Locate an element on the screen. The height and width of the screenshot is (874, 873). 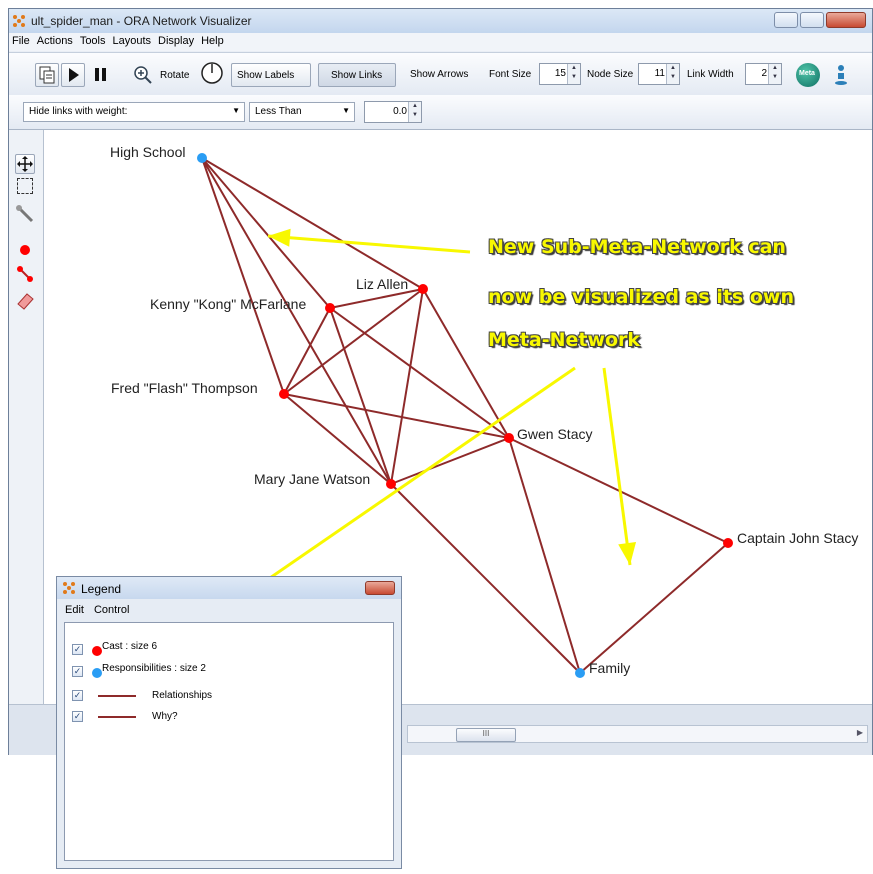
node-label-gwen: Gwen Stacy is located at coordinates (554, 434).